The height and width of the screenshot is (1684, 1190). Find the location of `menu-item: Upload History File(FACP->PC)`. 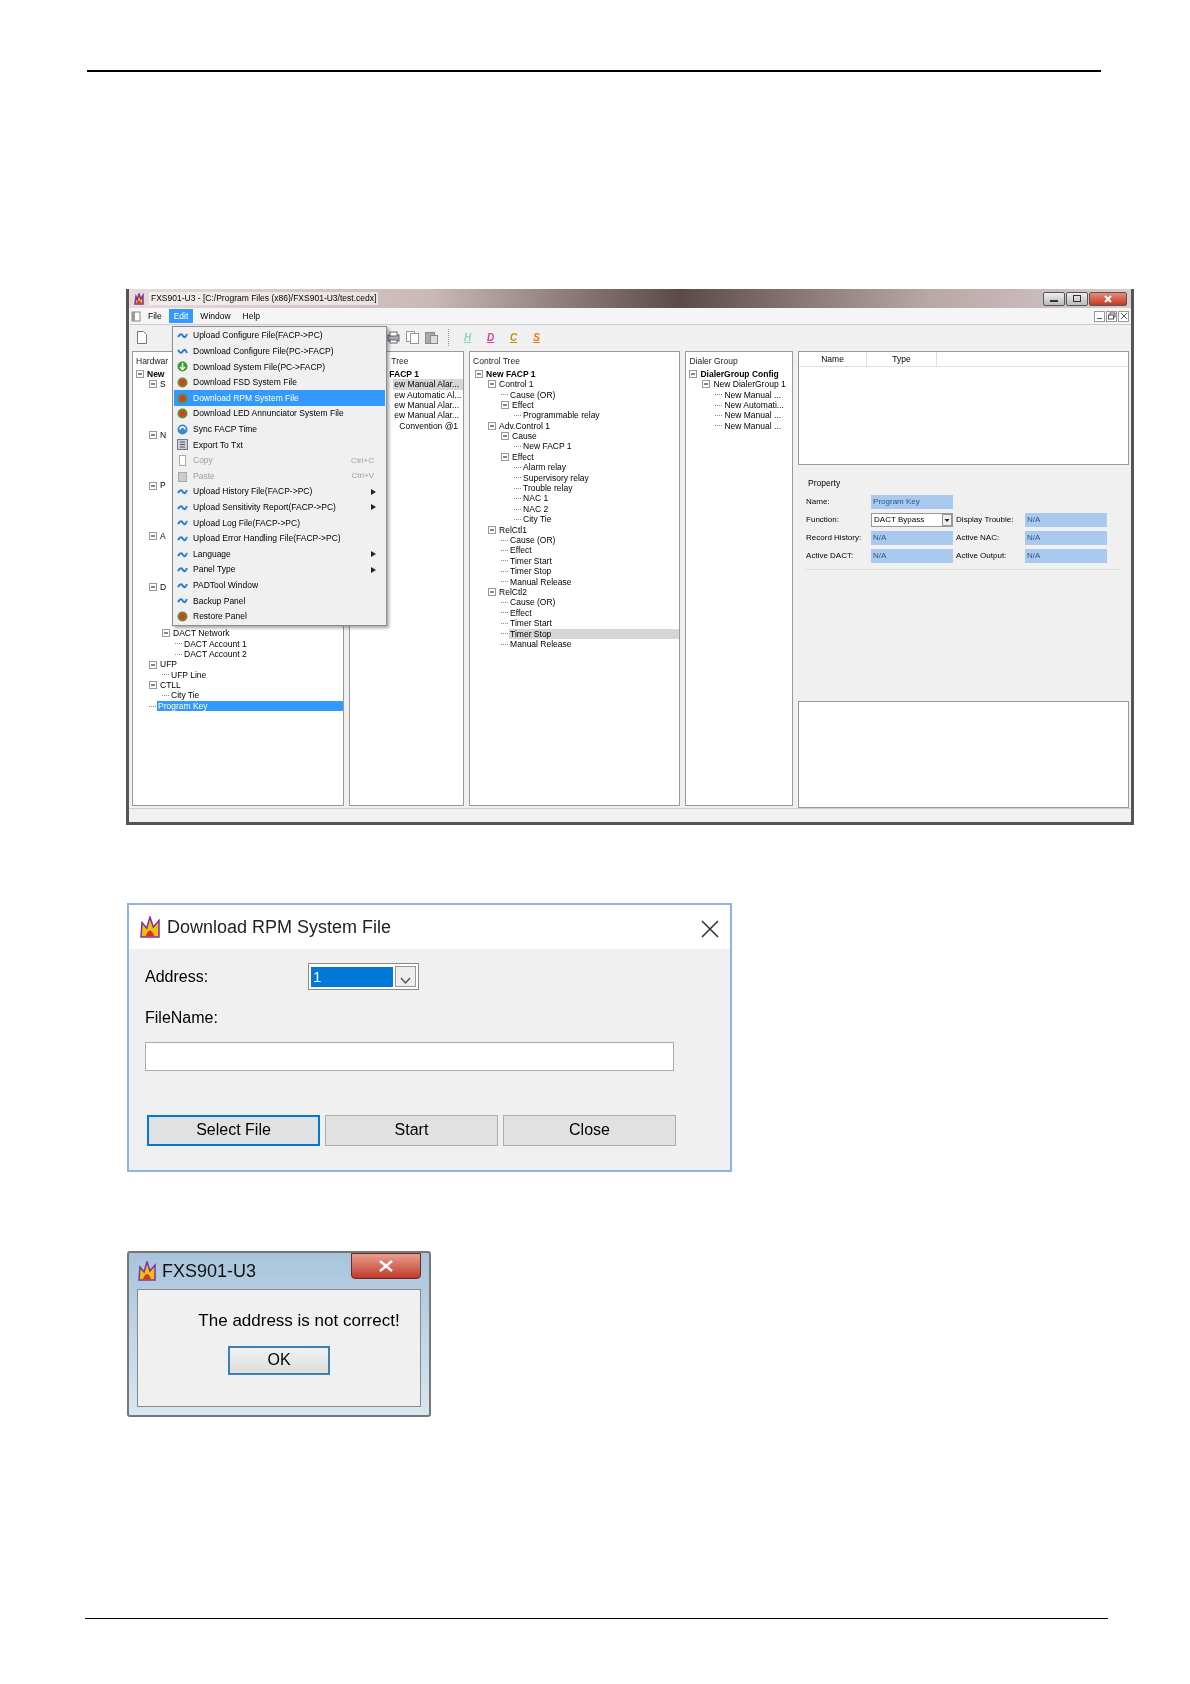

menu-item: Upload History File(FACP->PC) is located at coordinates (279, 491).